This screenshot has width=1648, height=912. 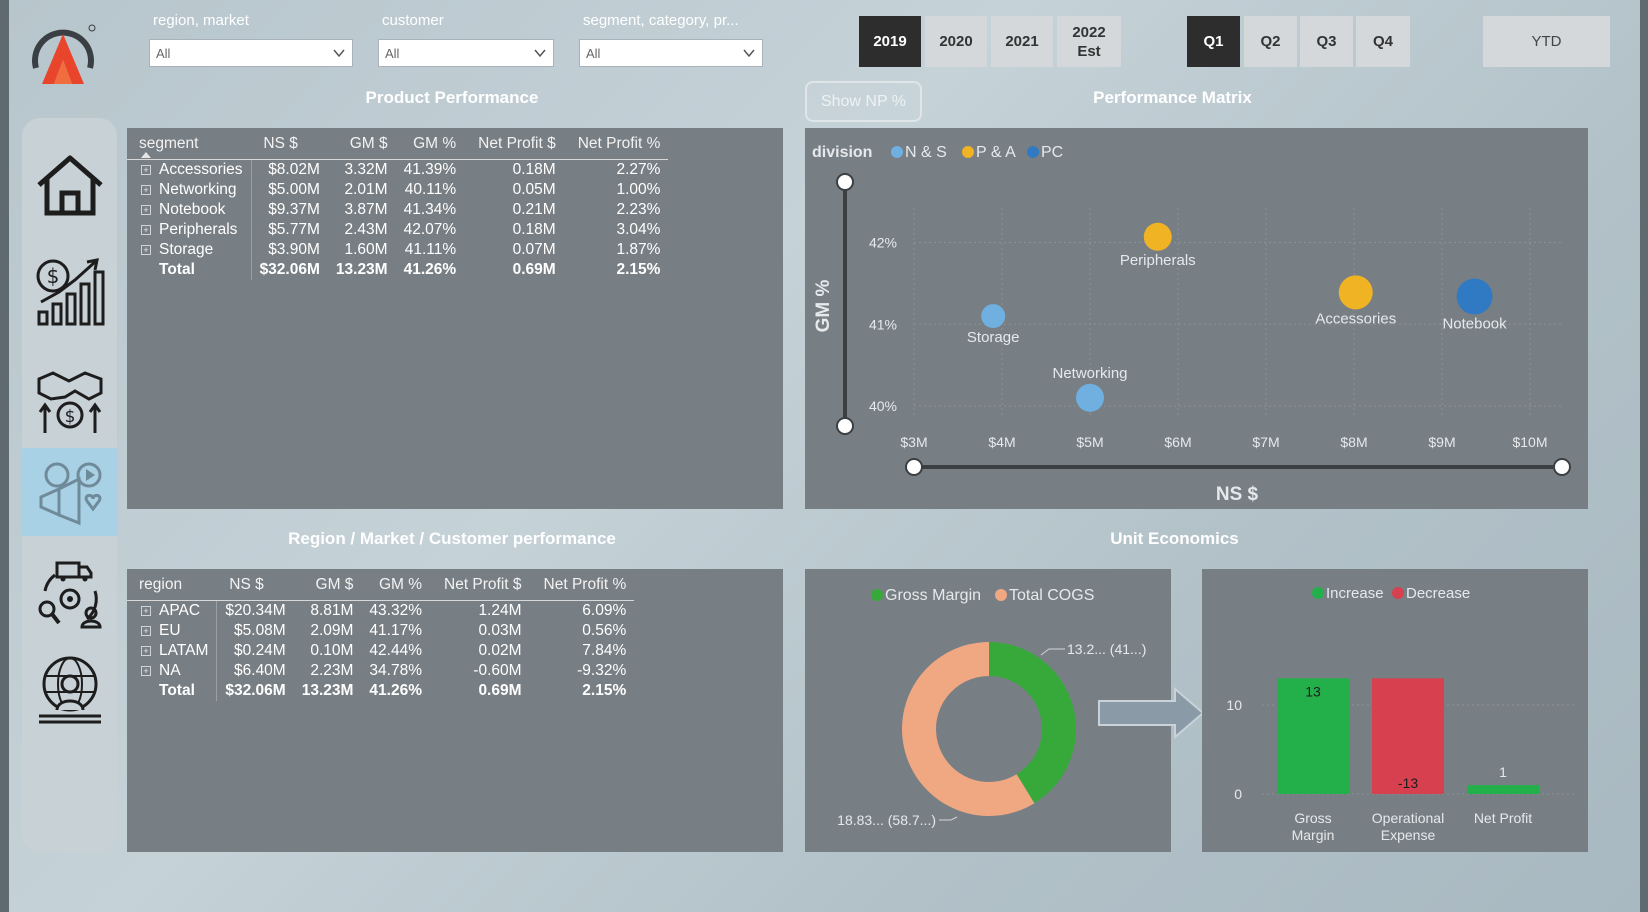 I want to click on y-tick-label: 10, so click(x=1234, y=705).